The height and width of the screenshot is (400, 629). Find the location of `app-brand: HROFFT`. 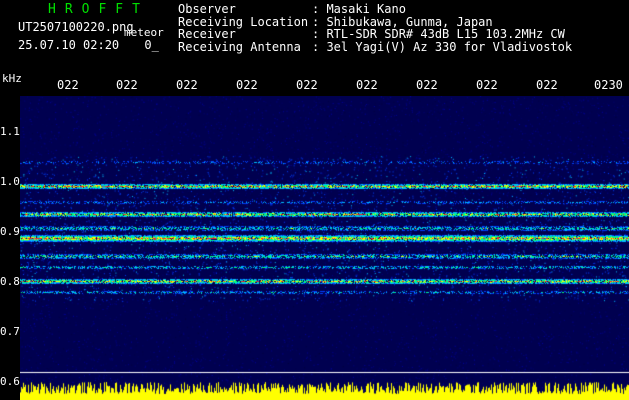

app-brand: HROFFT is located at coordinates (98, 9).